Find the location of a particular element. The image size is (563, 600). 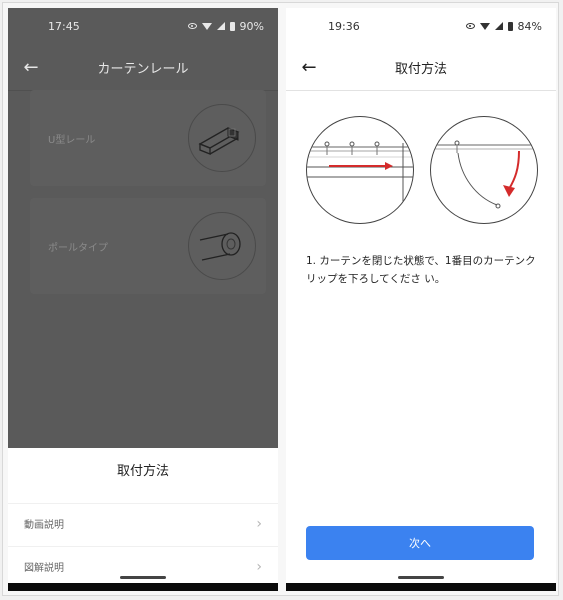

u-rail-image is located at coordinates (222, 138).